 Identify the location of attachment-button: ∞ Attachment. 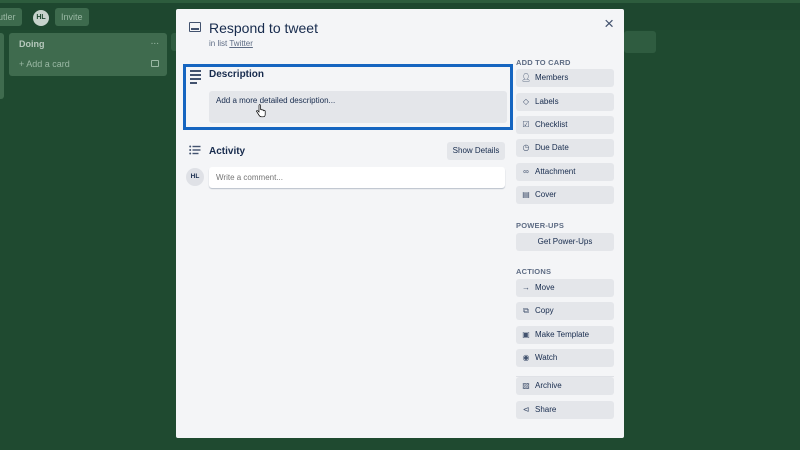
(565, 172).